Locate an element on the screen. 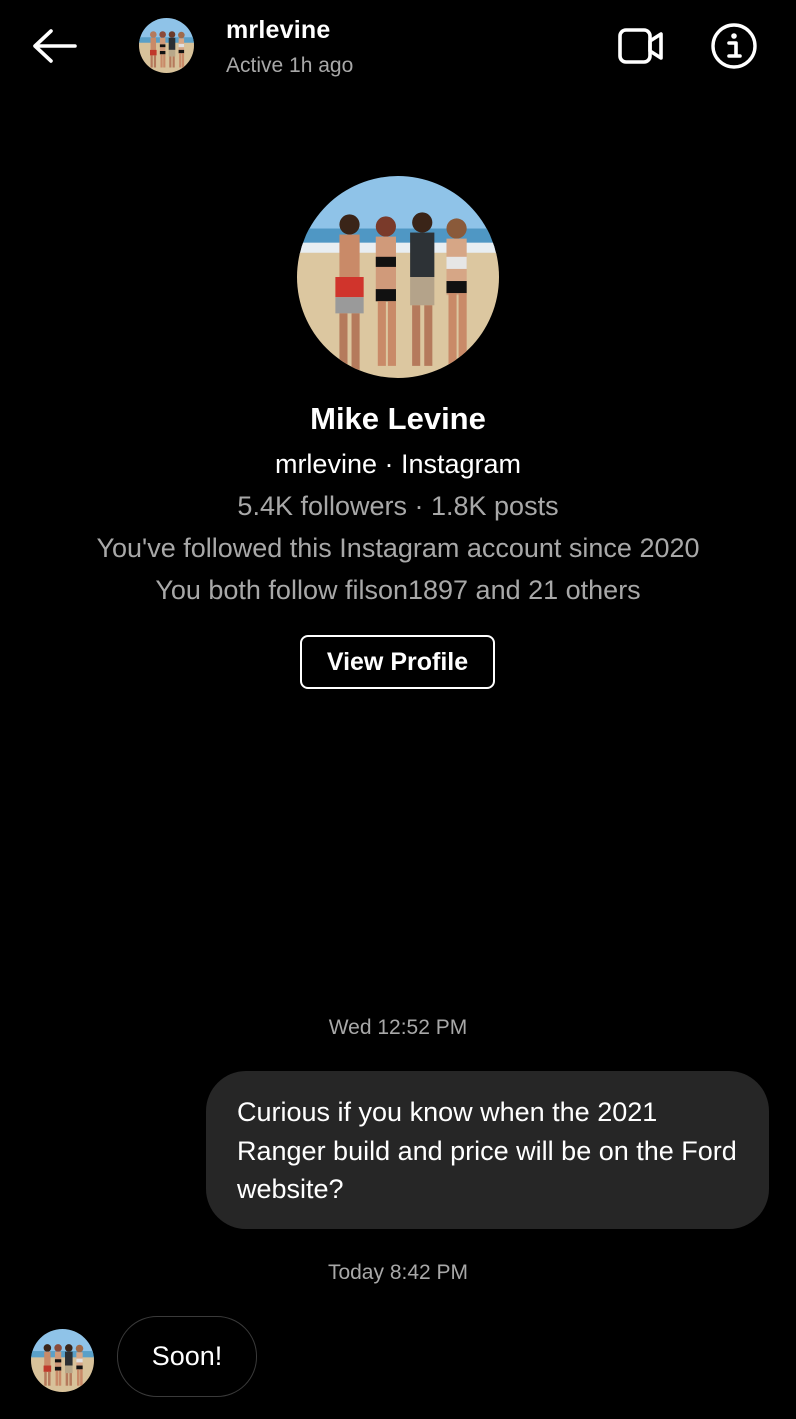 The height and width of the screenshot is (1419, 796). message-timestamp: Today 8:42 PM is located at coordinates (398, 1272).